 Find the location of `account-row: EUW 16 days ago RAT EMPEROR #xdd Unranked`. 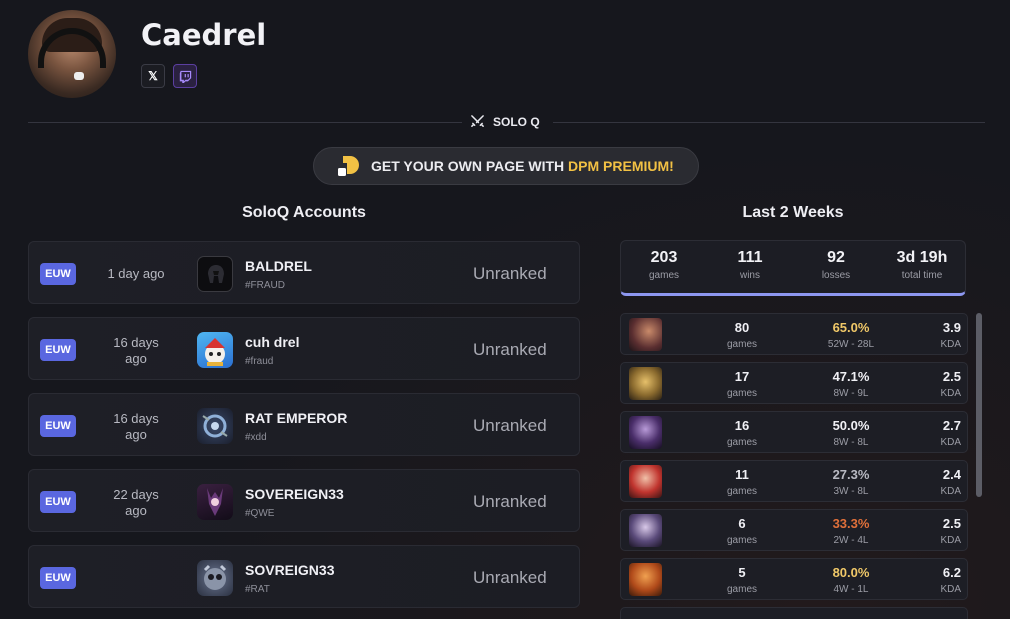

account-row: EUW 16 days ago RAT EMPEROR #xdd Unranked is located at coordinates (304, 424).